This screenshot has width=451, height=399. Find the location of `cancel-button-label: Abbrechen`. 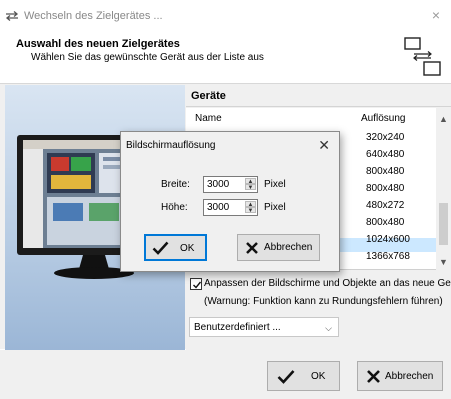

cancel-button-label: Abbrechen is located at coordinates (409, 376).